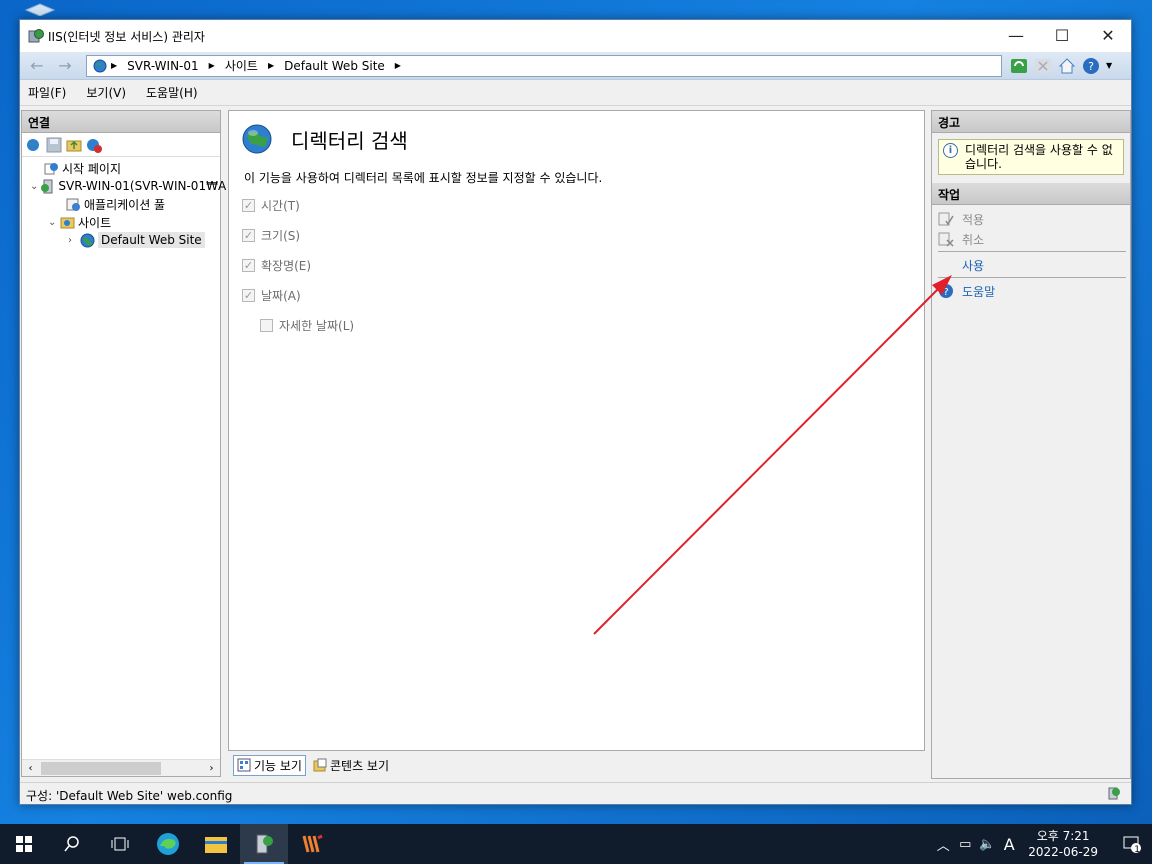 The height and width of the screenshot is (864, 1152). I want to click on breadcrumb: ▶ SVR-WIN-01 ▶ 사이트 ▶ Default Web Site ▶, so click(544, 65).